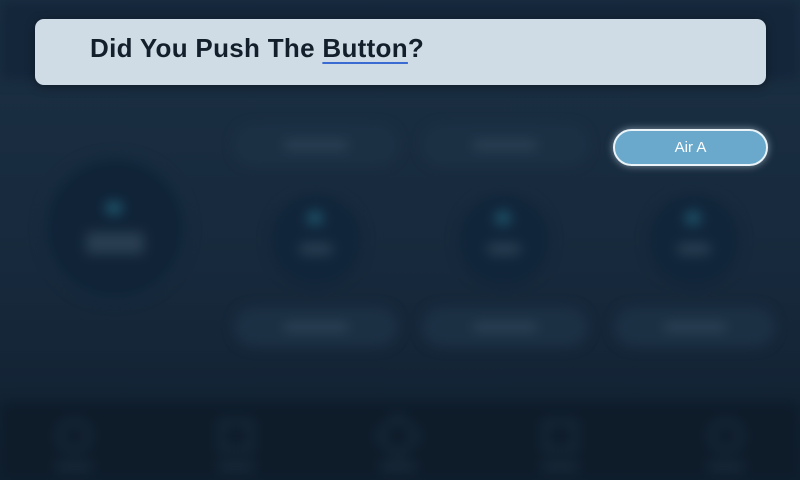 The height and width of the screenshot is (480, 800). I want to click on air-a-button: Air A, so click(690, 147).